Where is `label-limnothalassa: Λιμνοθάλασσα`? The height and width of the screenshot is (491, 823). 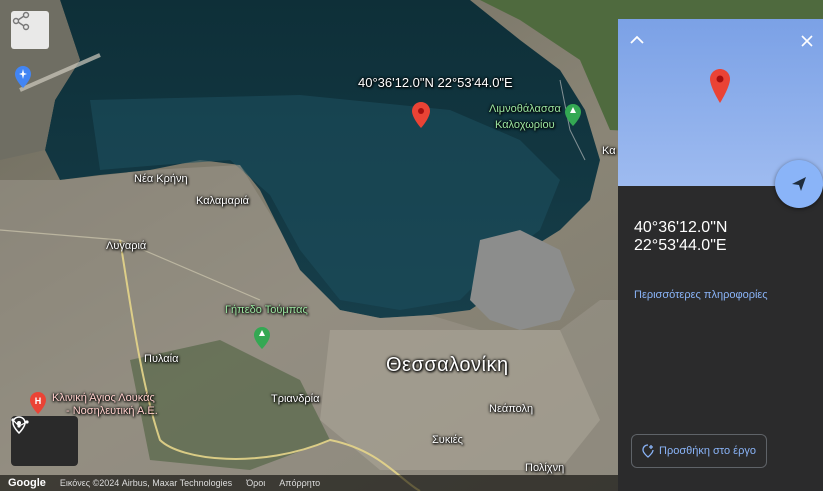 label-limnothalassa: Λιμνοθάλασσα is located at coordinates (525, 109).